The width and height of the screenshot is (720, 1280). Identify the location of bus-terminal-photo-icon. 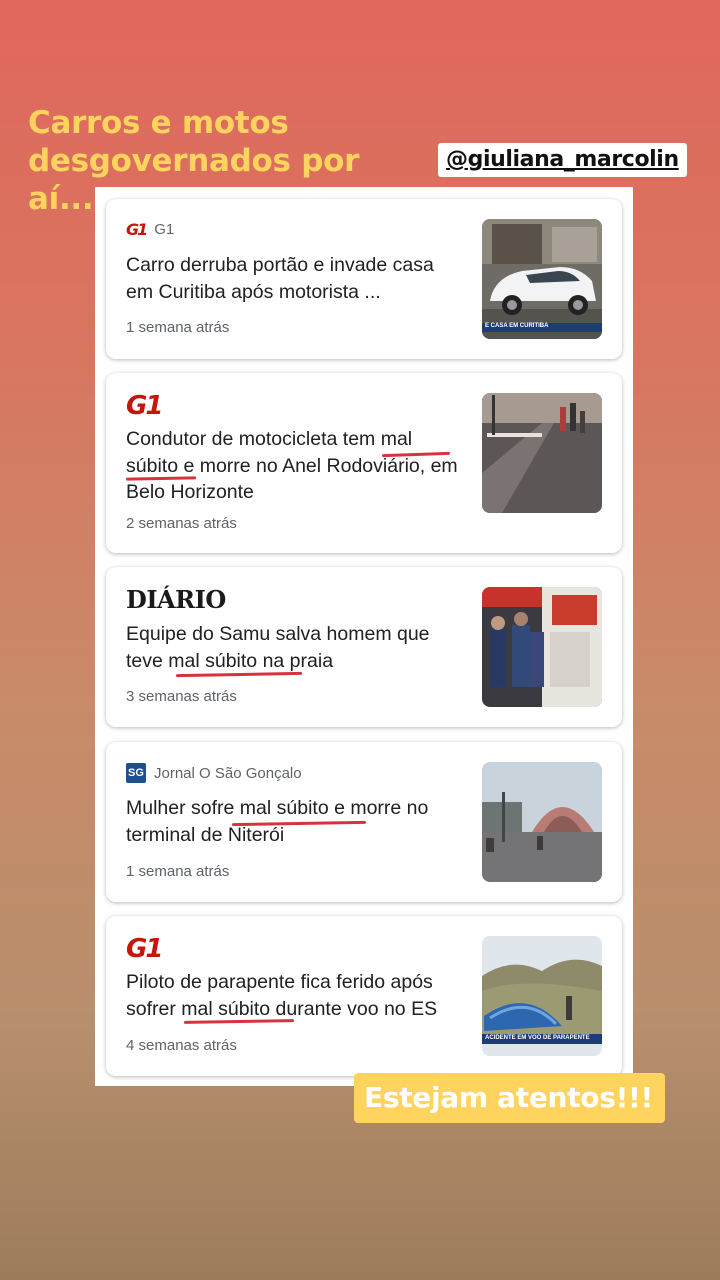
(542, 822).